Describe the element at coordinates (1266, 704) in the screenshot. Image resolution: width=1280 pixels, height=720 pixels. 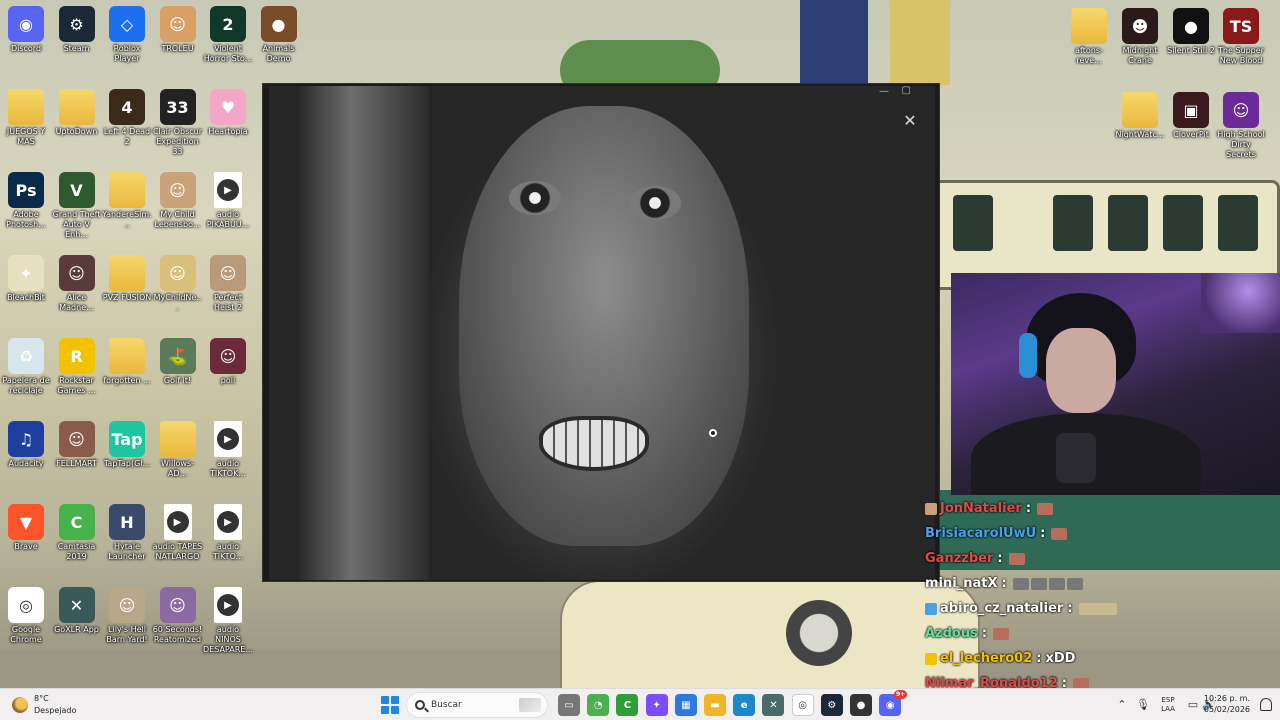
I see `notification-bell-icon` at that location.